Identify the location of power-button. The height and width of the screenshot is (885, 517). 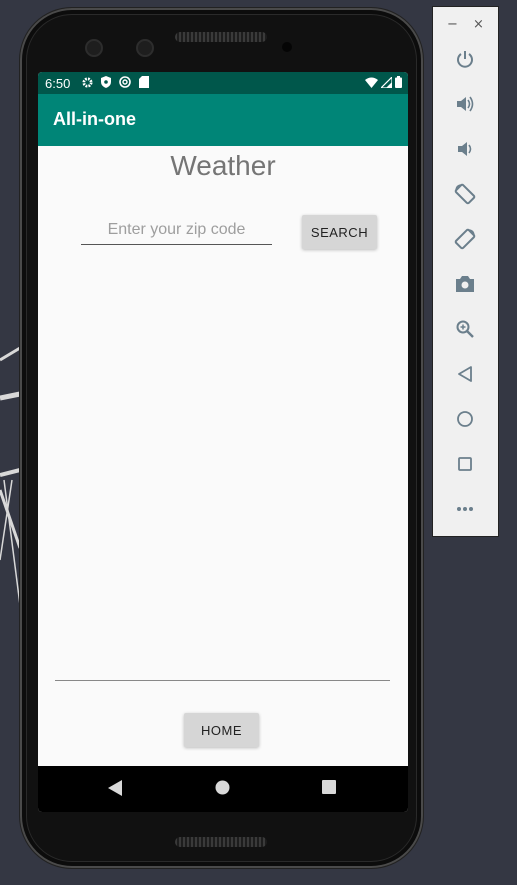
(465, 59).